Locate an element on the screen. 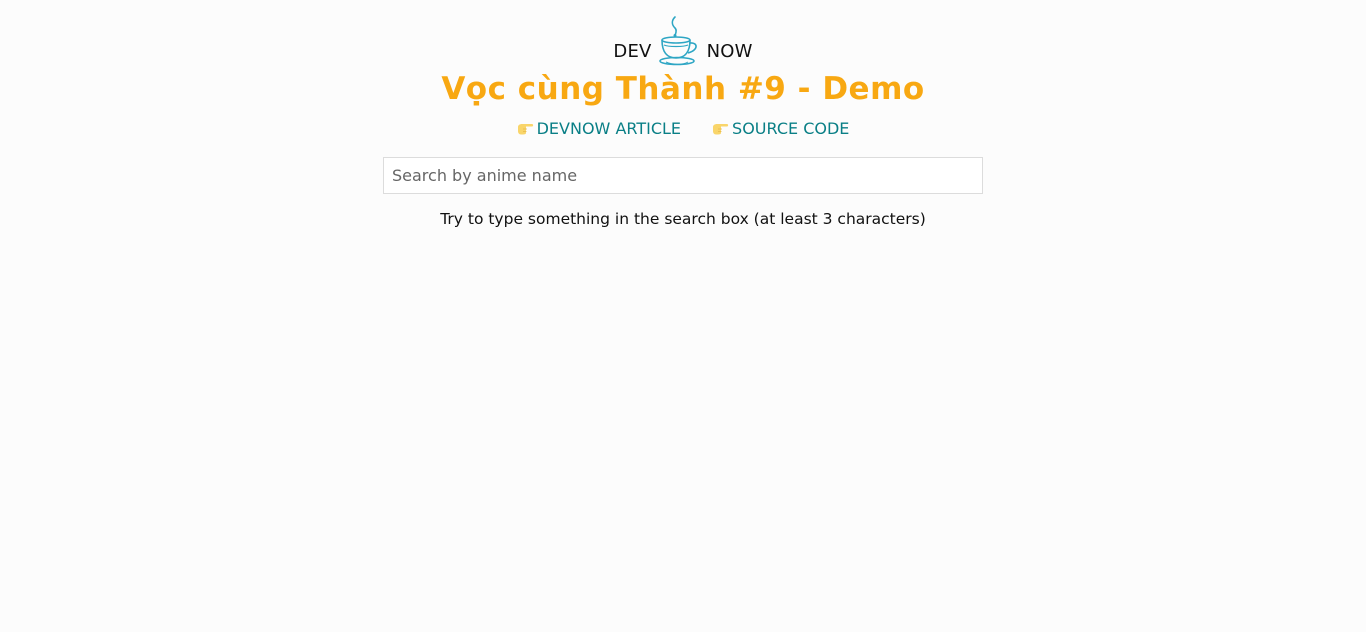 The image size is (1366, 632). devnow-article-link: DEVNOW ARTICLE is located at coordinates (599, 128).